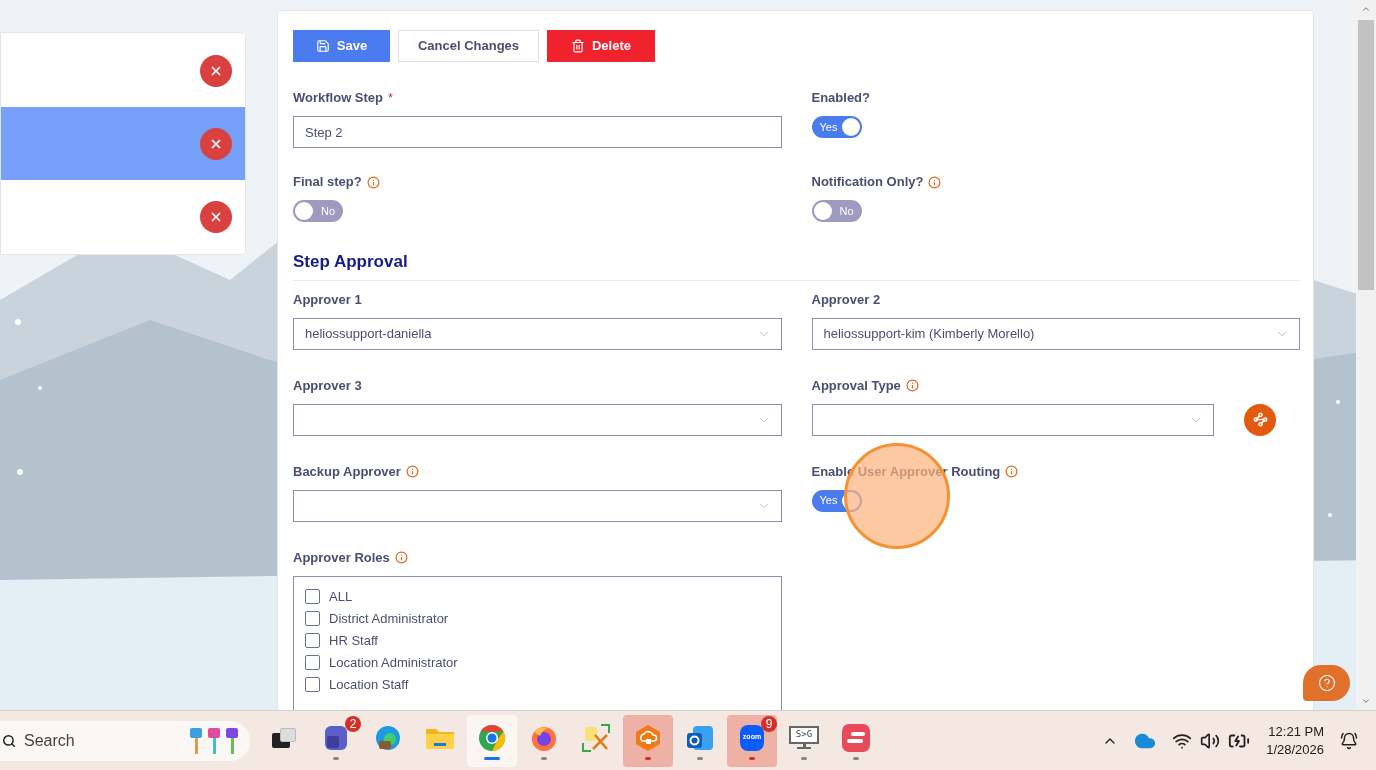 The image size is (1376, 770). I want to click on field-label: Approver 2, so click(846, 299).